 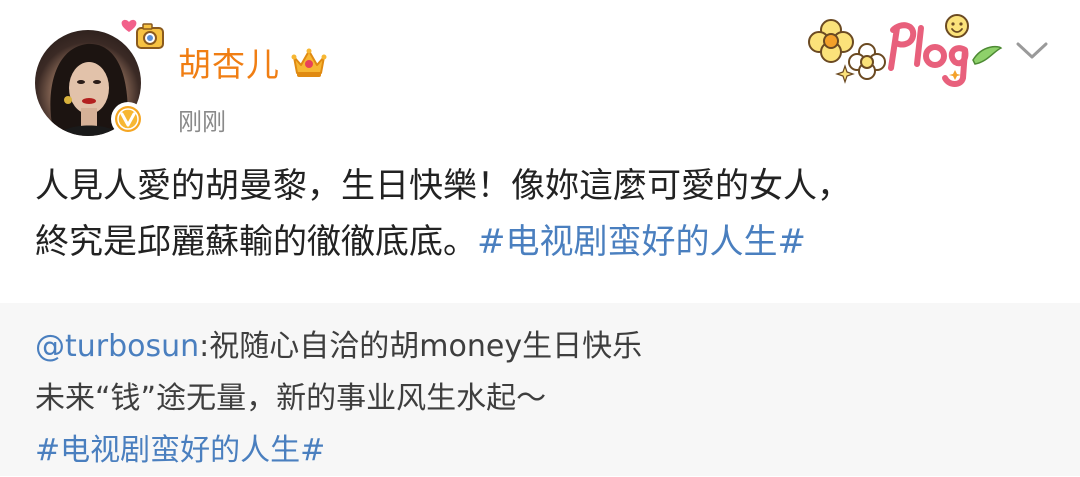 I want to click on chevron-down-icon, so click(x=1032, y=51).